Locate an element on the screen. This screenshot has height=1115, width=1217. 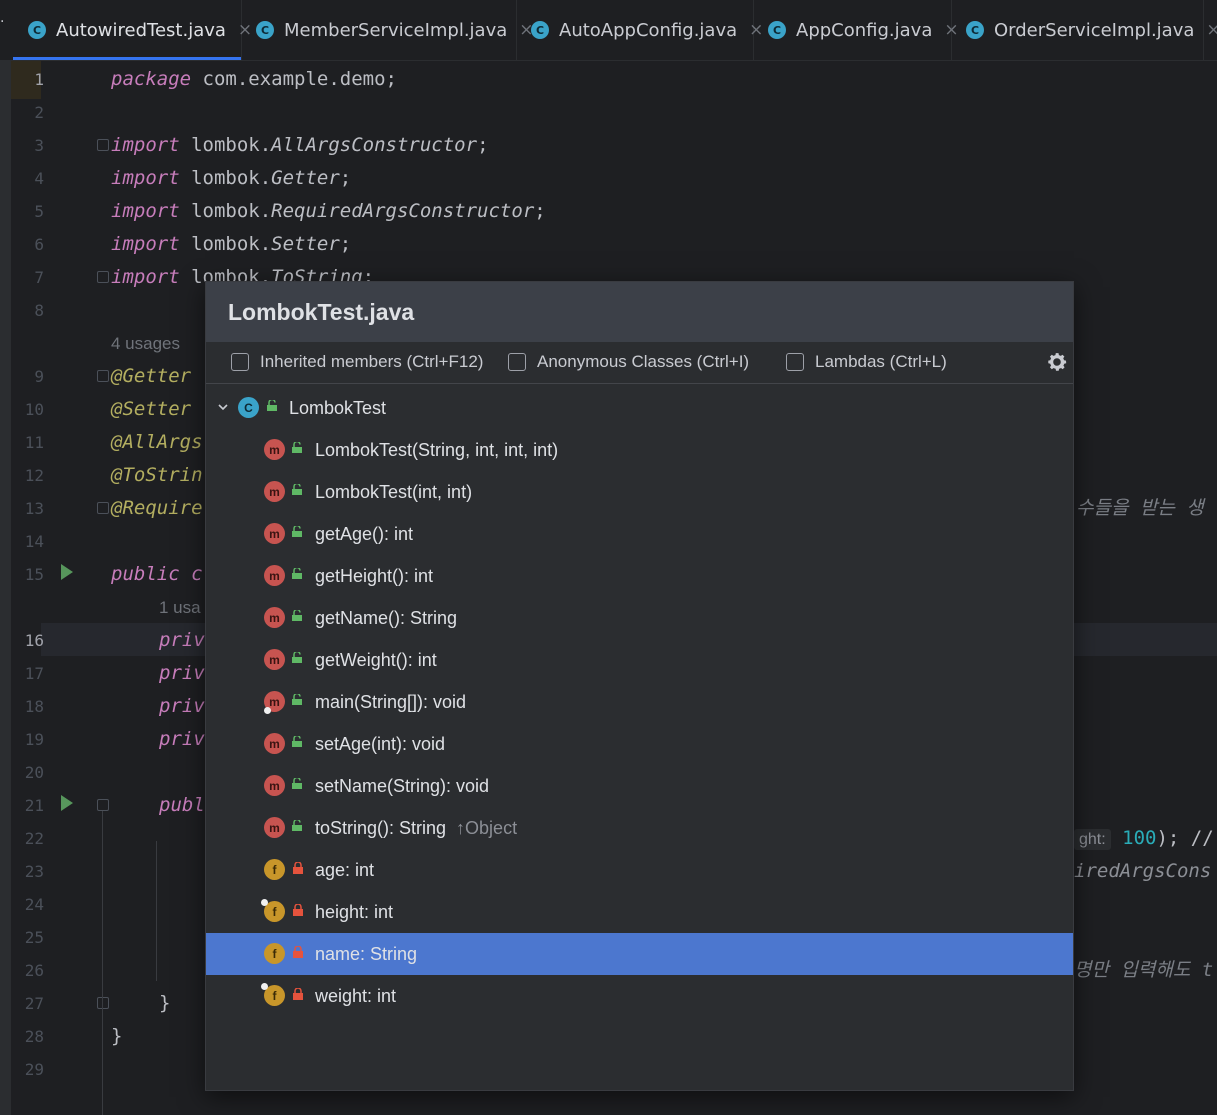
tree-root-lombok-test: C LombokTest is located at coordinates (639, 408).